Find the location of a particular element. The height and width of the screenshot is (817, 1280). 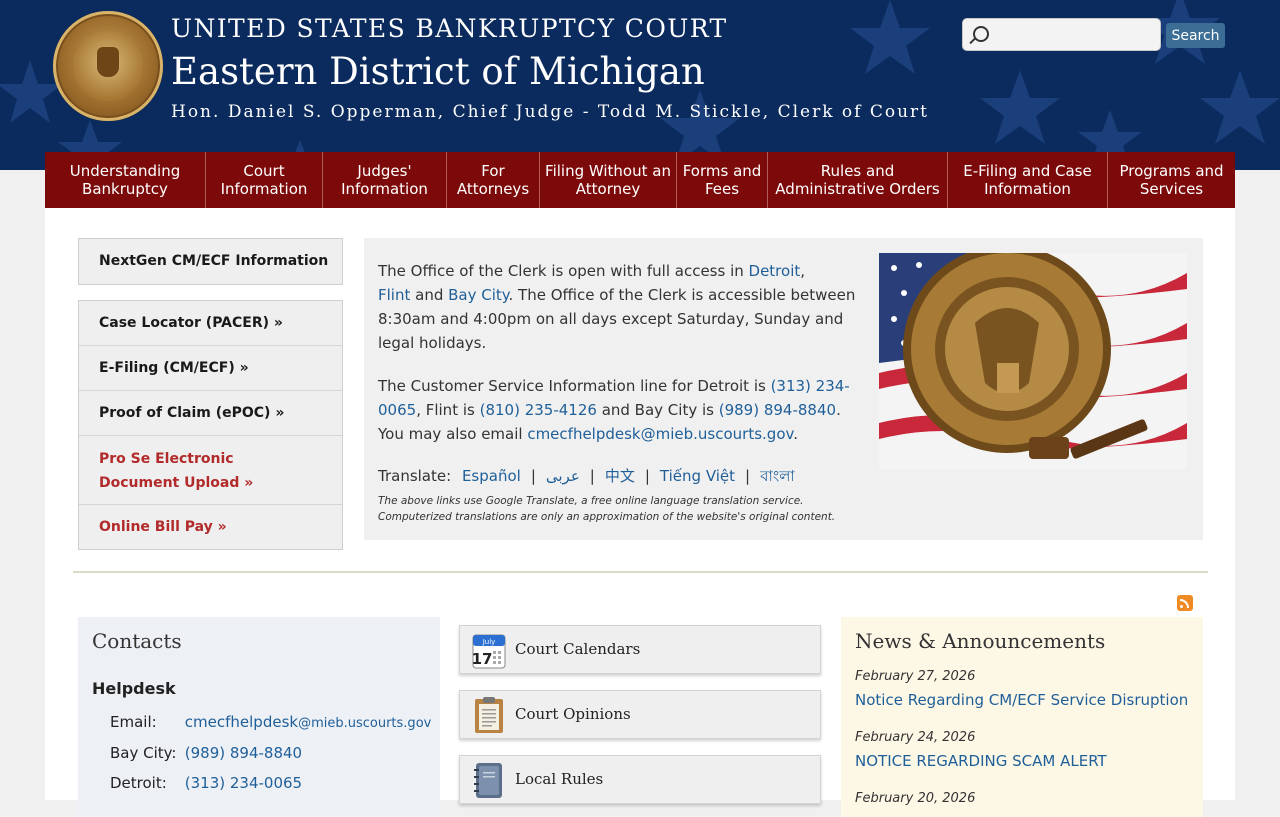

translate-arabic-link: عربى is located at coordinates (563, 476).